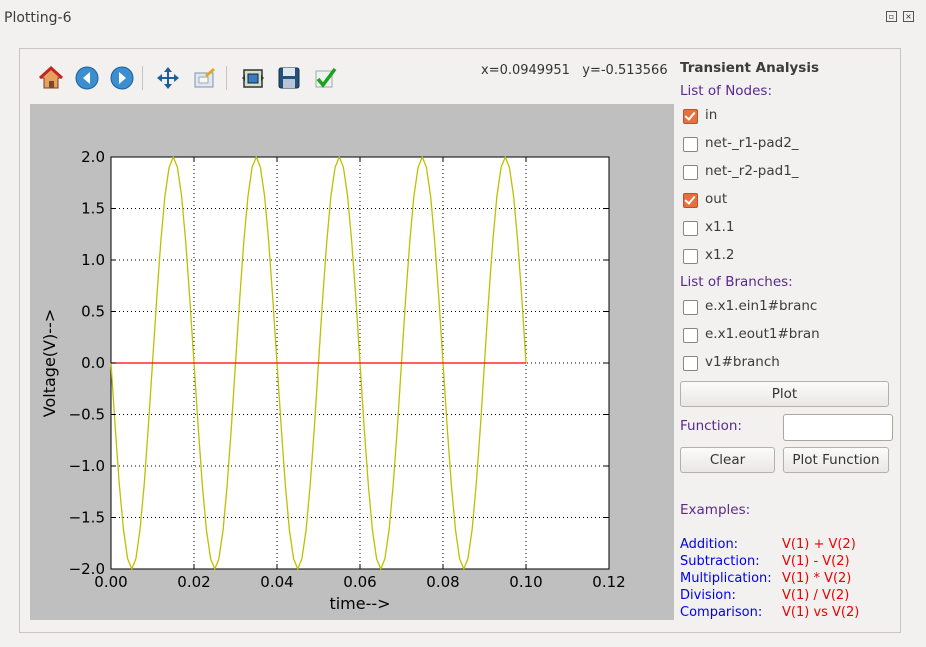  I want to click on y-tick-label: −1.0, so click(87, 466).